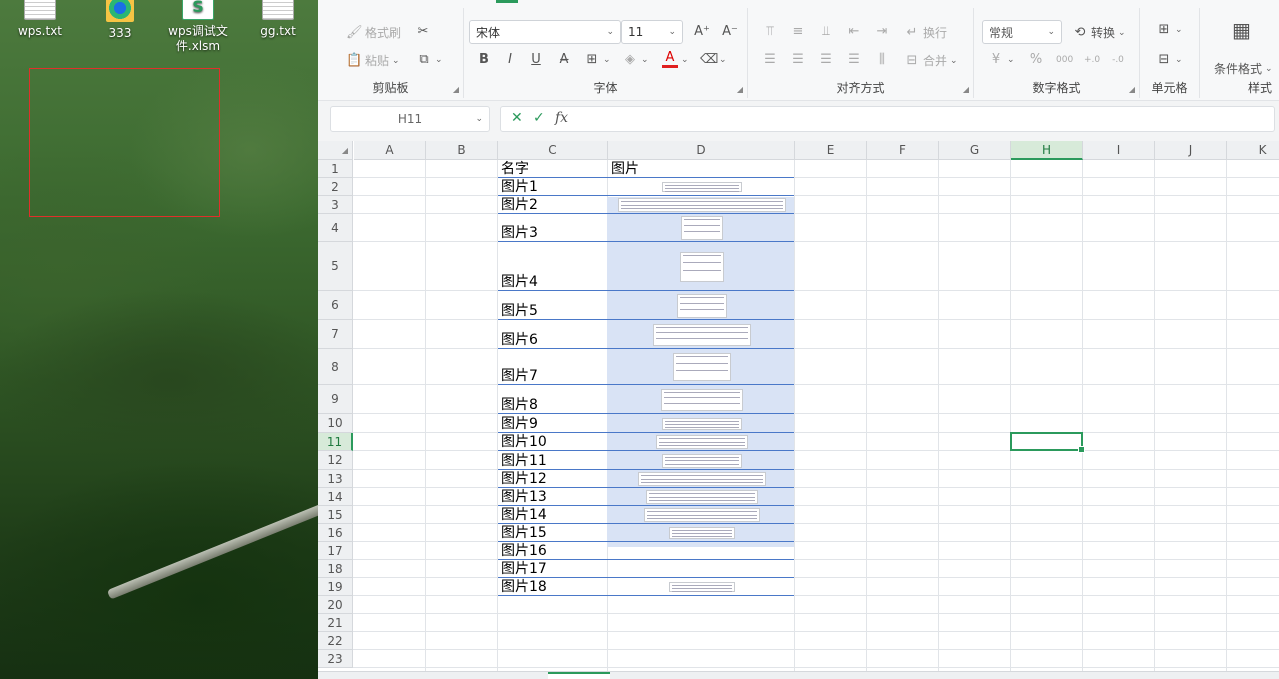 The height and width of the screenshot is (679, 1279). What do you see at coordinates (522, 587) in the screenshot?
I see `cell-c19: 图片18` at bounding box center [522, 587].